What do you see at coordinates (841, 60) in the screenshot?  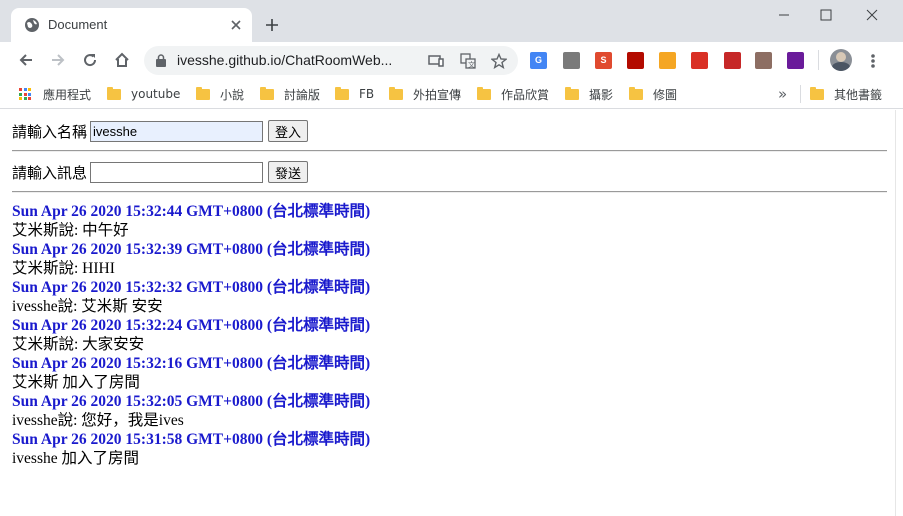 I see `avatar` at bounding box center [841, 60].